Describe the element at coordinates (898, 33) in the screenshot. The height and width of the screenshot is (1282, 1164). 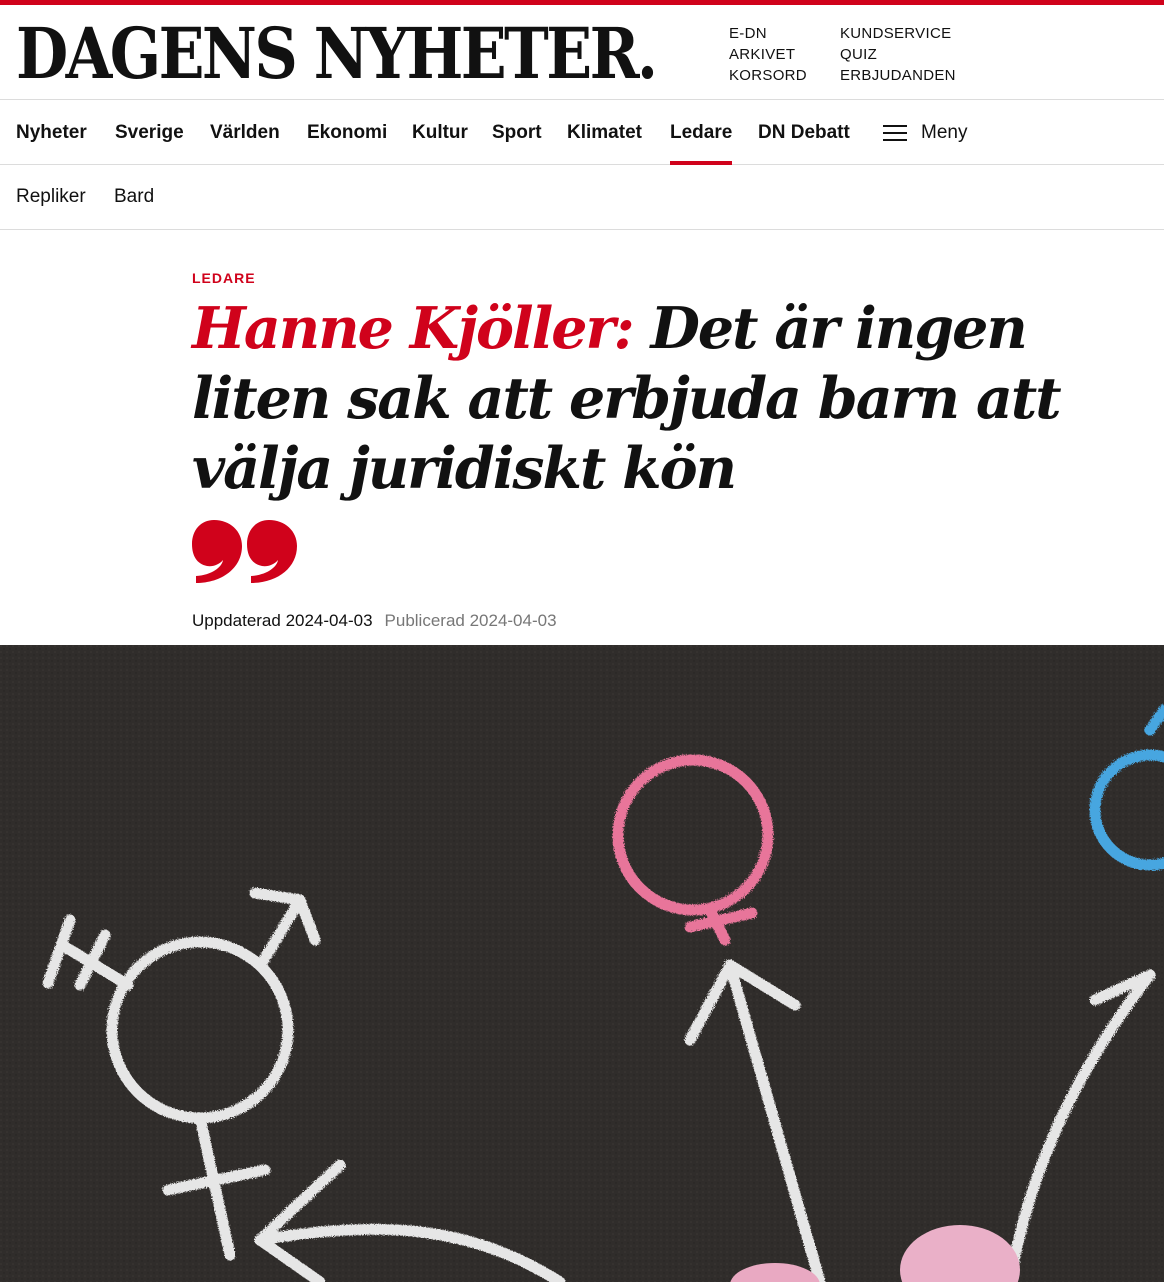
I see `utility-link-kundservice: KUNDSERVICE` at that location.